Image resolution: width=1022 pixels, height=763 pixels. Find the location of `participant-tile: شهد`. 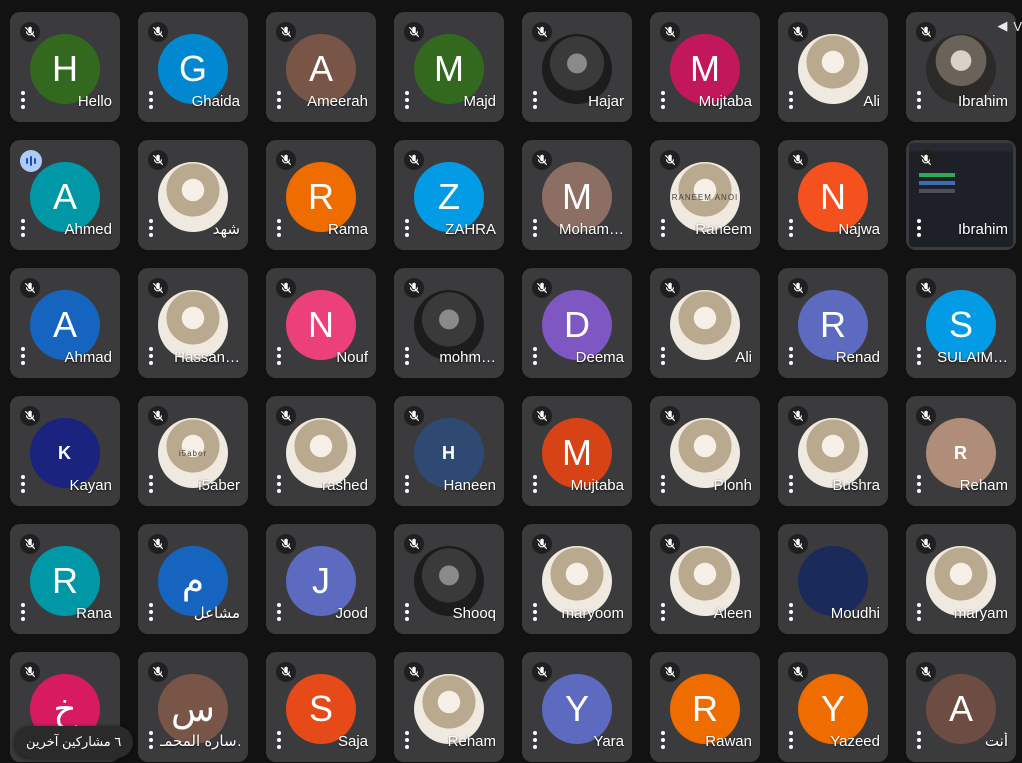

participant-tile: شهد is located at coordinates (193, 195).